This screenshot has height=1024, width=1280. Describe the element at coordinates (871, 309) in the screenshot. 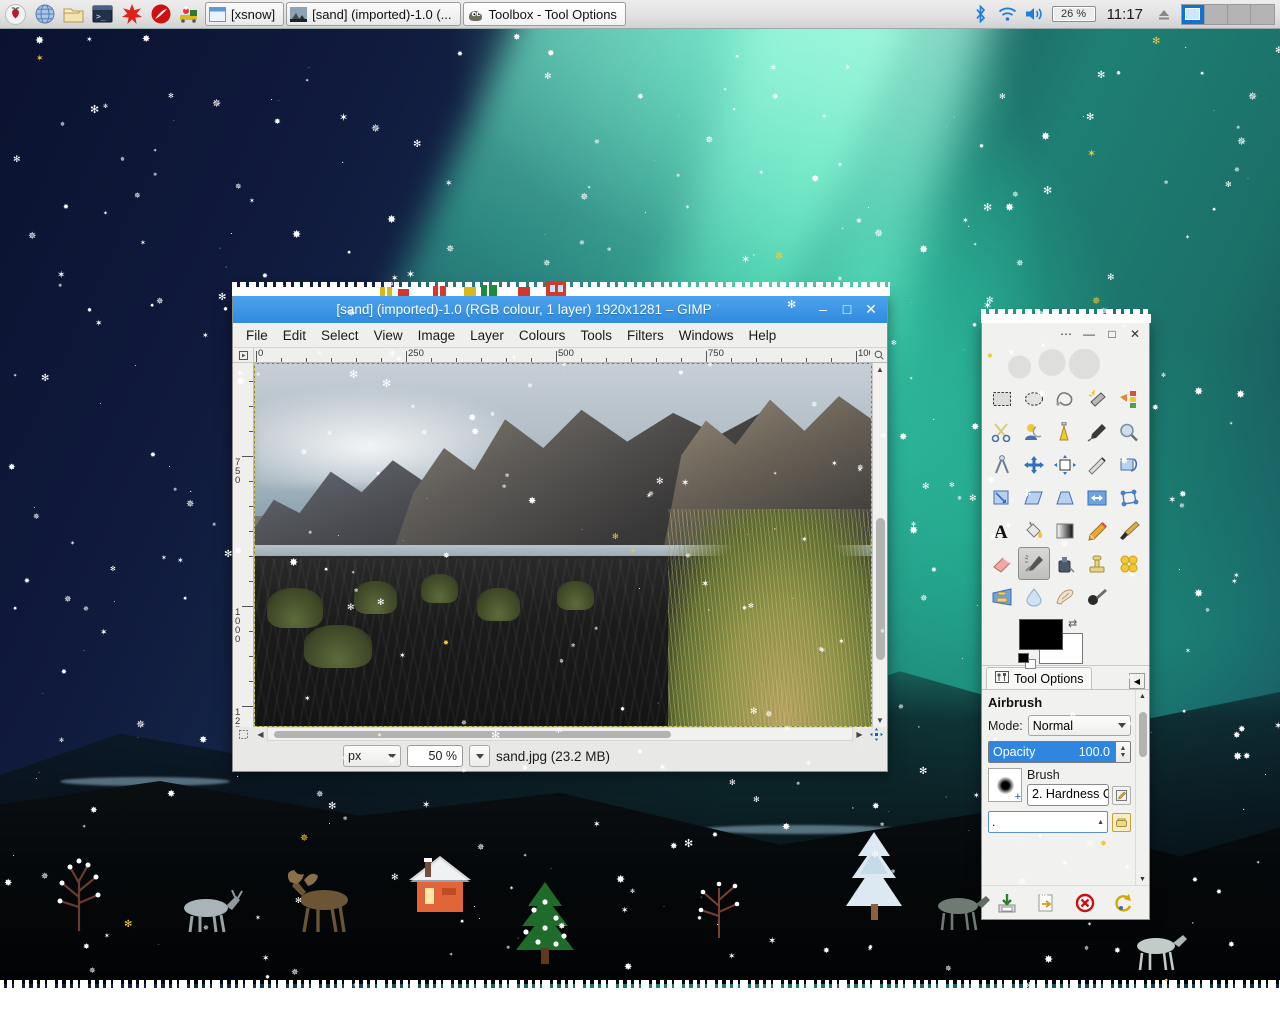

I see `close-button: ✕` at that location.